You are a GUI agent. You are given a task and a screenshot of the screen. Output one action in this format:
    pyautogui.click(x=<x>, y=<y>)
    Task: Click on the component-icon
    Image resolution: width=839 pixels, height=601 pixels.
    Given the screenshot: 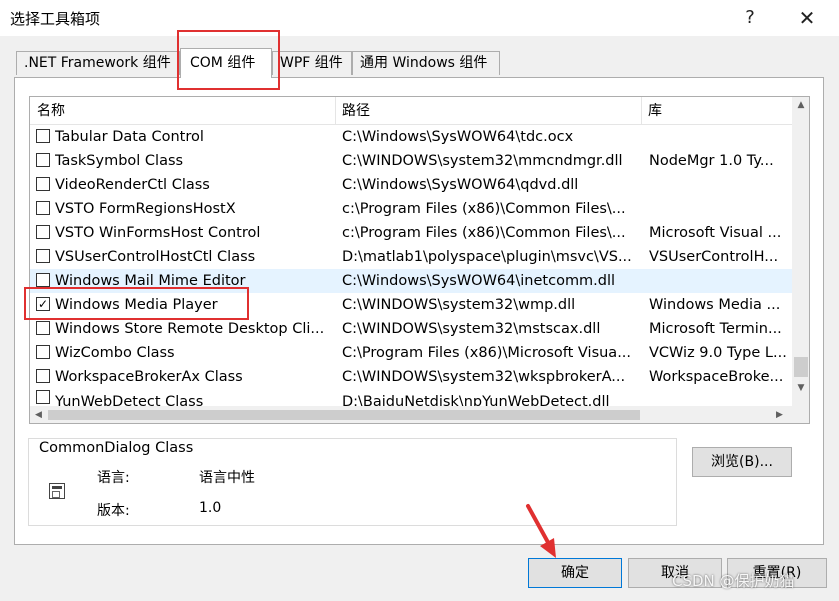 What is the action you would take?
    pyautogui.click(x=57, y=491)
    